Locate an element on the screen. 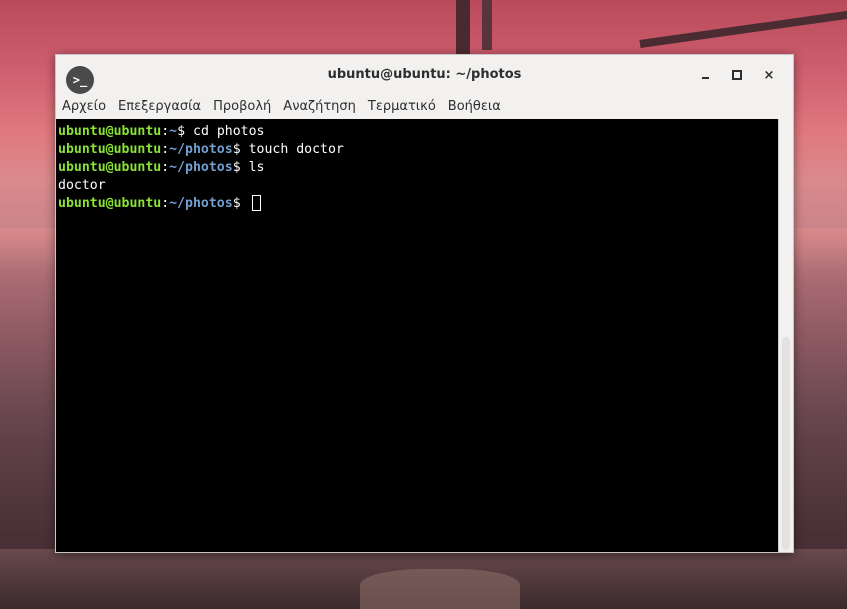 The height and width of the screenshot is (609, 847). menu-file: Αρχείο is located at coordinates (87, 106).